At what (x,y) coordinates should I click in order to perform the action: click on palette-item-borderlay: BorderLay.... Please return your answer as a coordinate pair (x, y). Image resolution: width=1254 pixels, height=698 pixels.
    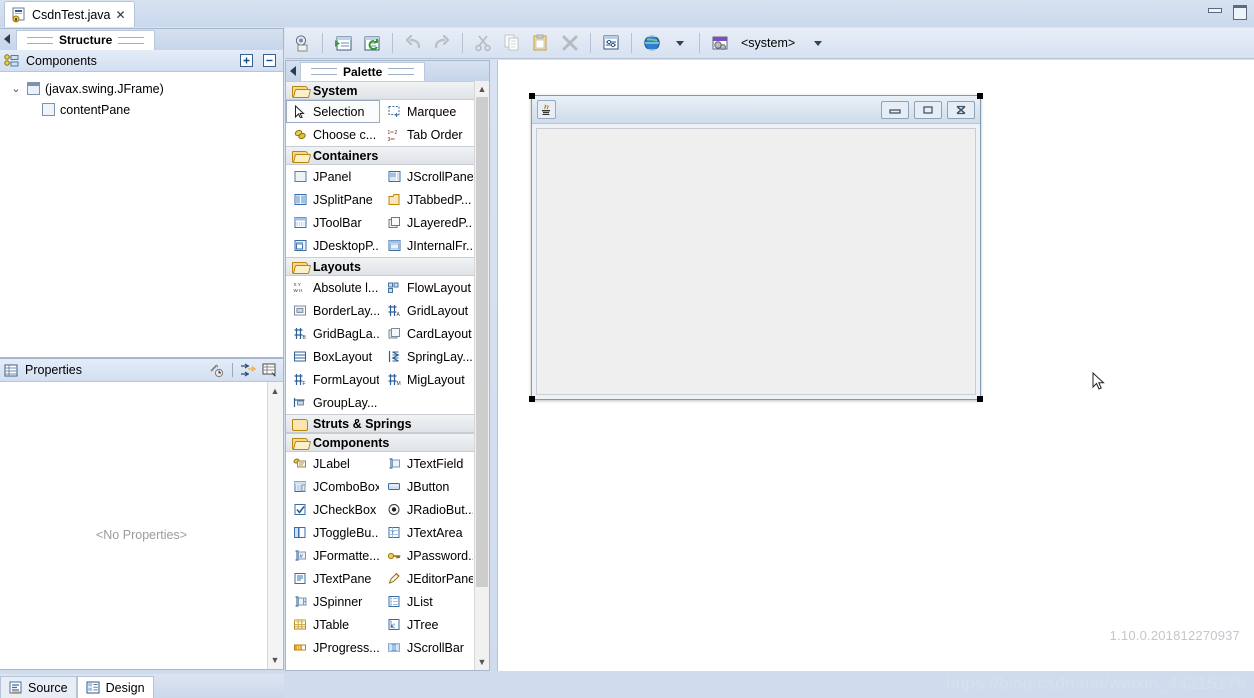
    Looking at the image, I should click on (333, 310).